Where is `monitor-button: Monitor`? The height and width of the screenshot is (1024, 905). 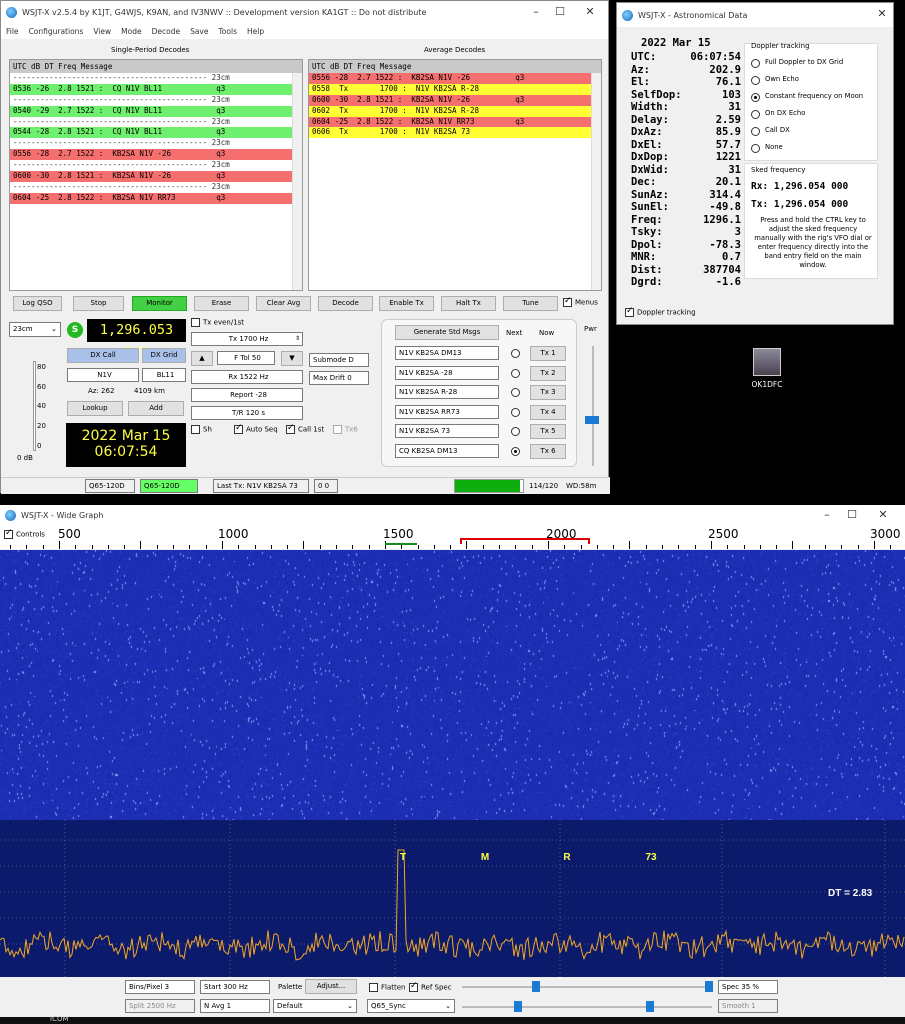 monitor-button: Monitor is located at coordinates (159, 303).